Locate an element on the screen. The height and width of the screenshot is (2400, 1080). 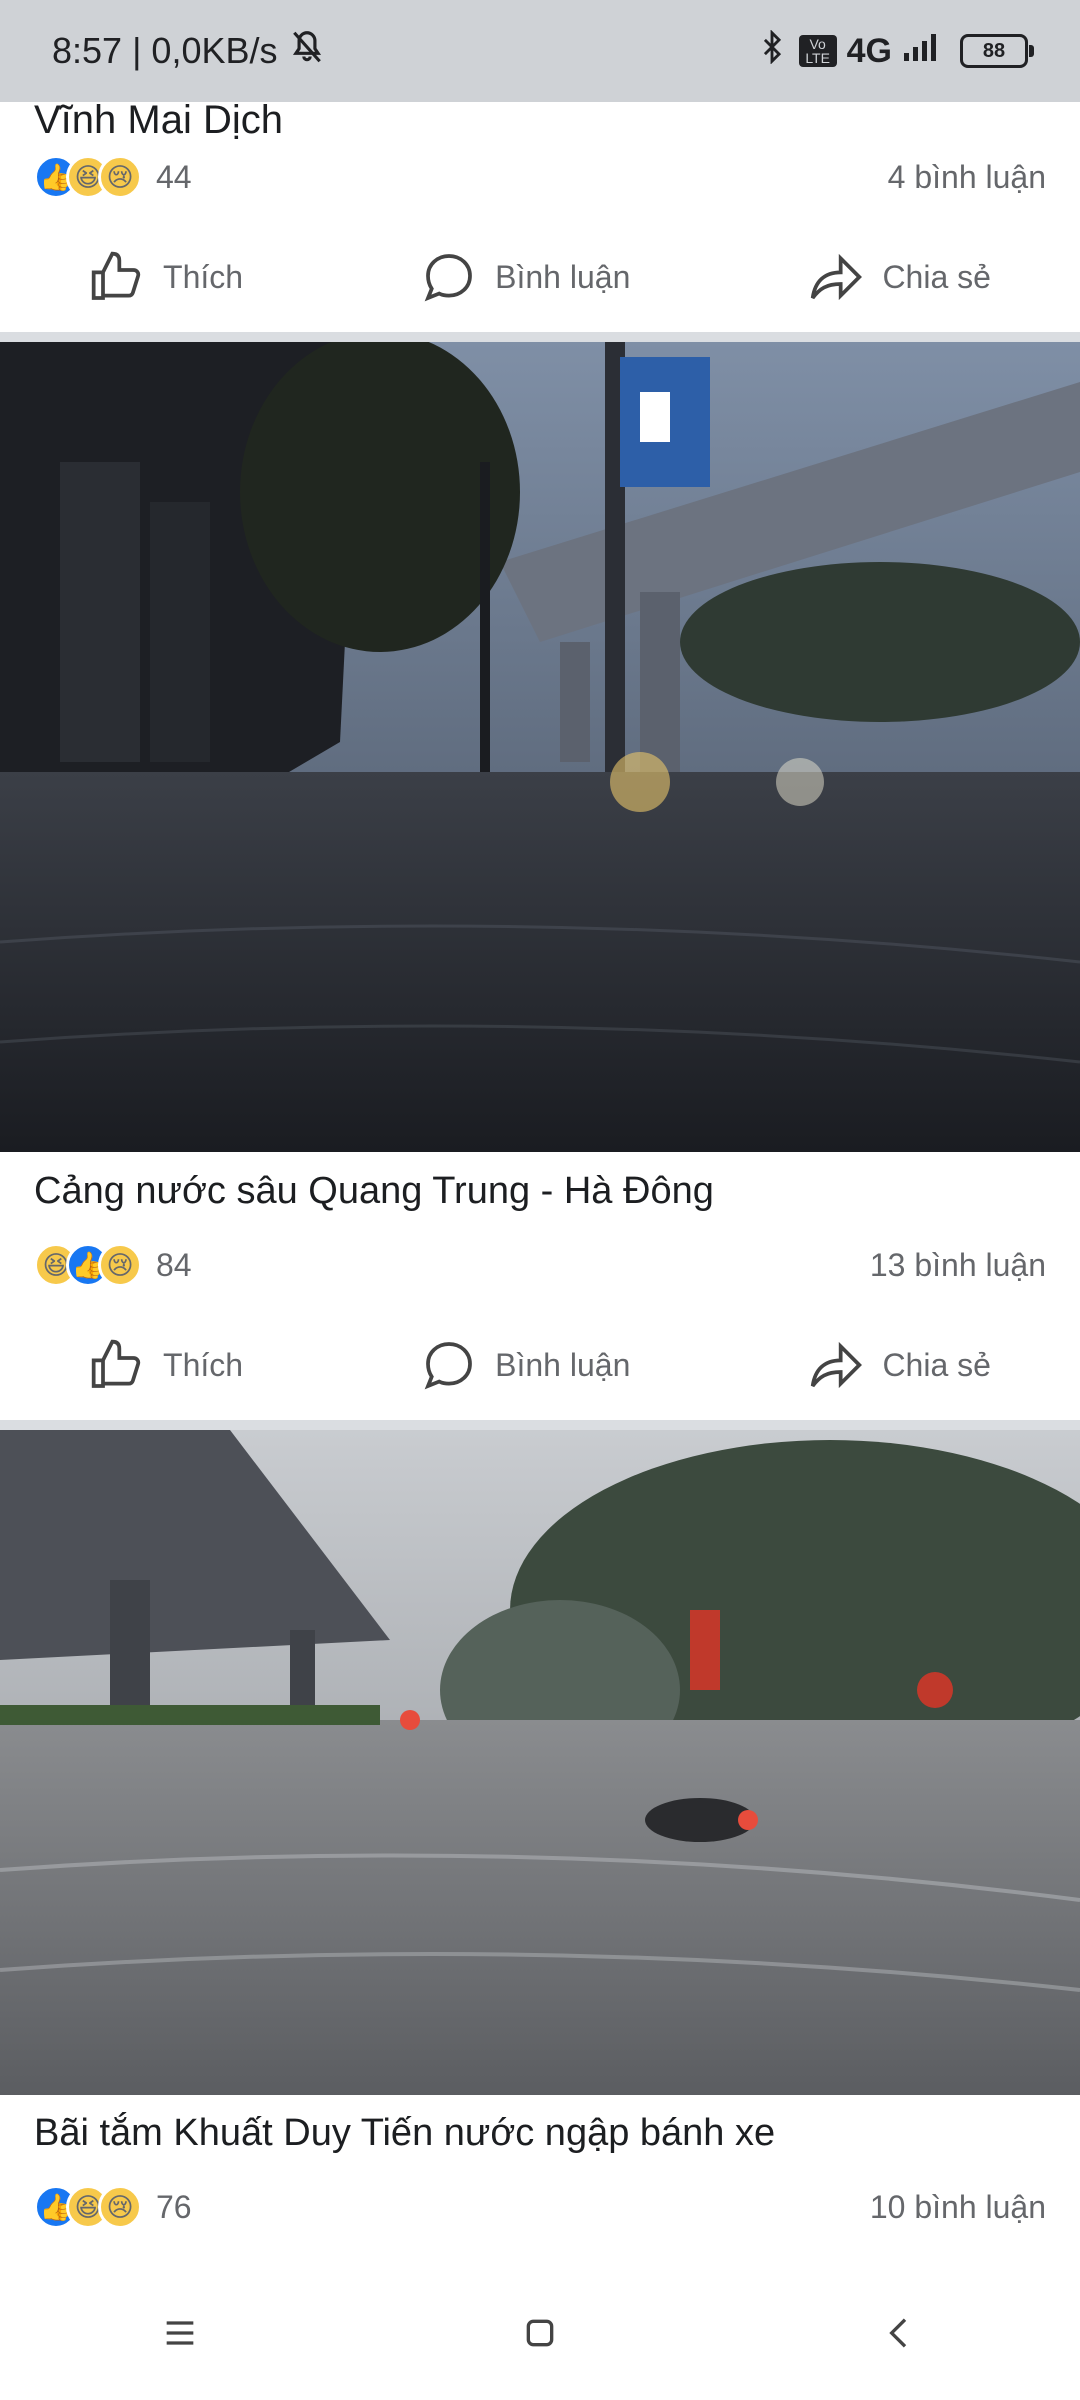
network-type: 4G is located at coordinates (869, 50).